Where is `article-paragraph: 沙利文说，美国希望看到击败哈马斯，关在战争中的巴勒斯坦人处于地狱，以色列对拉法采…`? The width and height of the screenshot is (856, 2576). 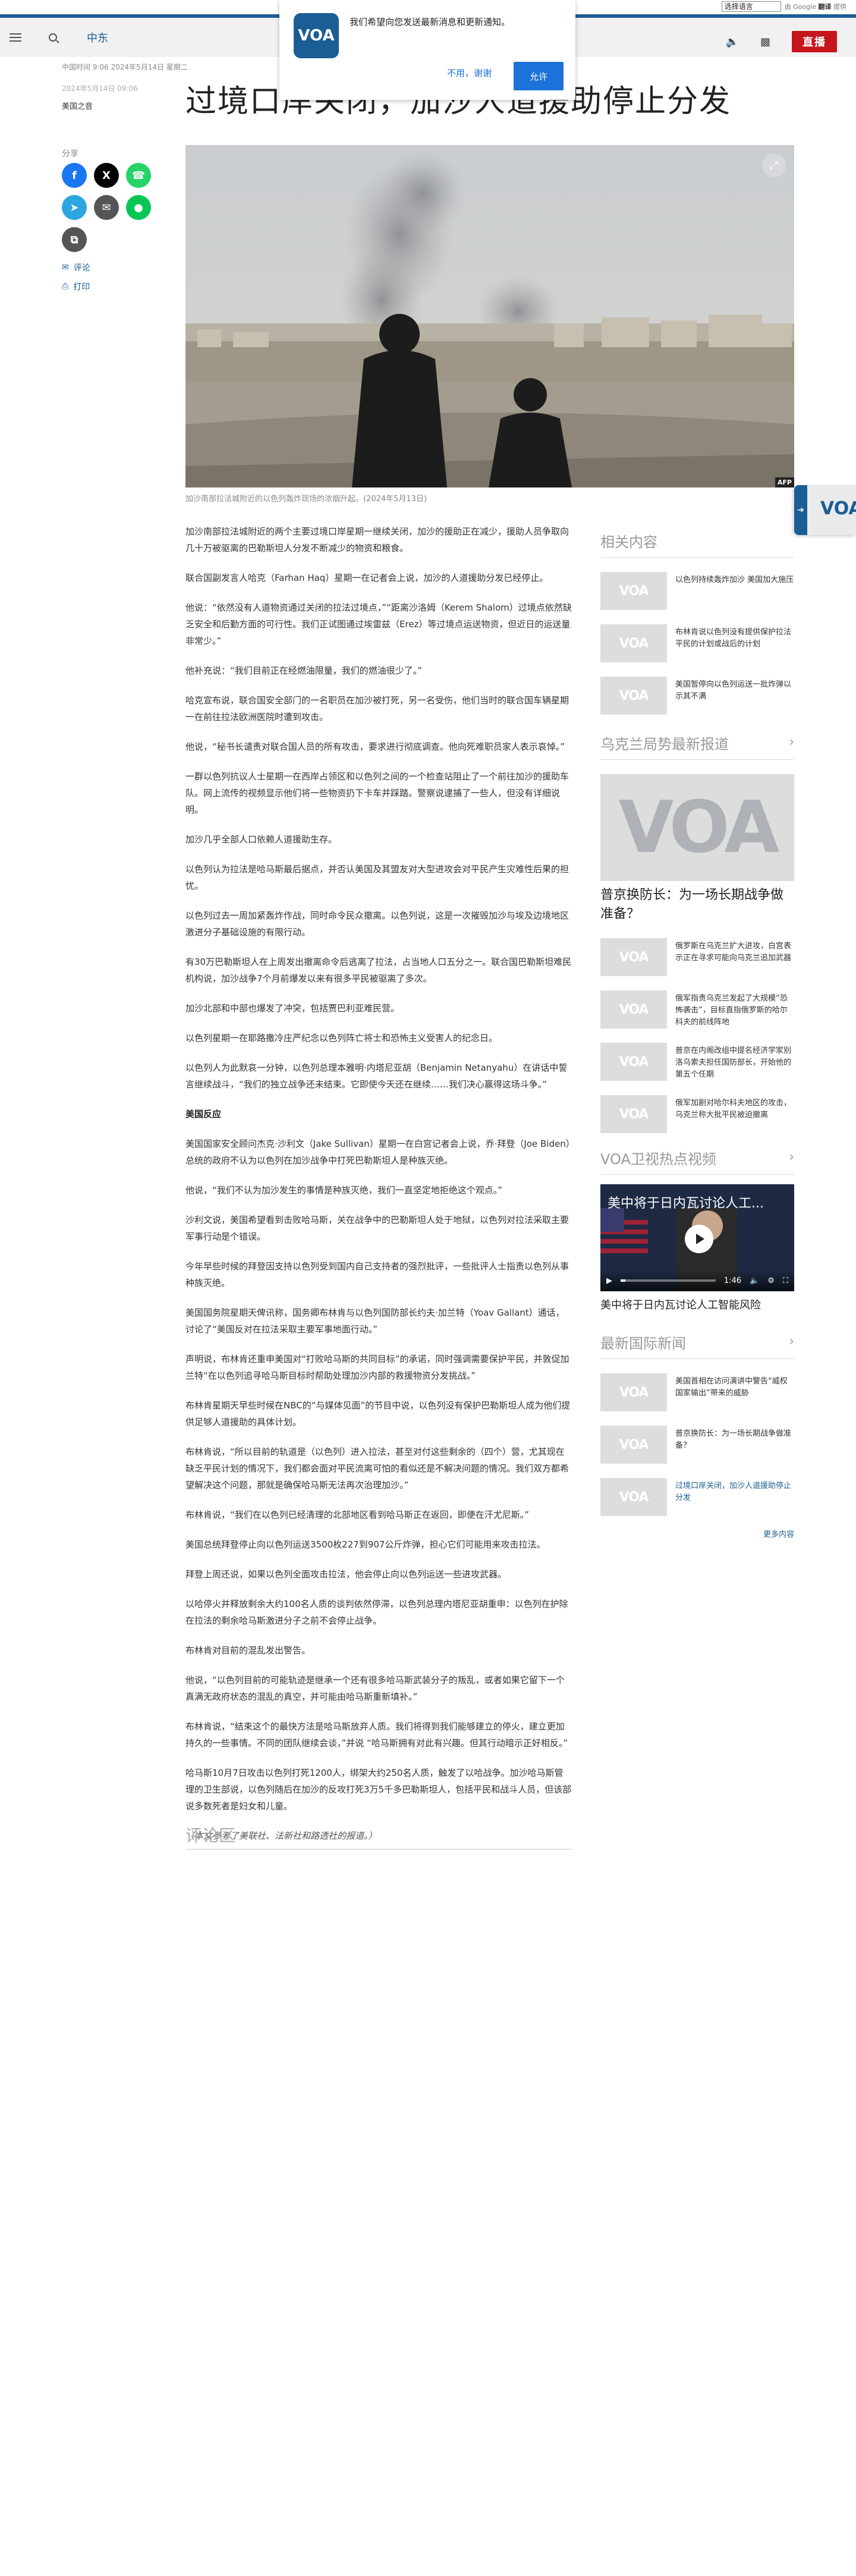
article-paragraph: 沙利文说，美国希望看到击败哈马斯，关在战争中的巴勒斯坦人处于地狱，以色列对拉法采… is located at coordinates (377, 1228).